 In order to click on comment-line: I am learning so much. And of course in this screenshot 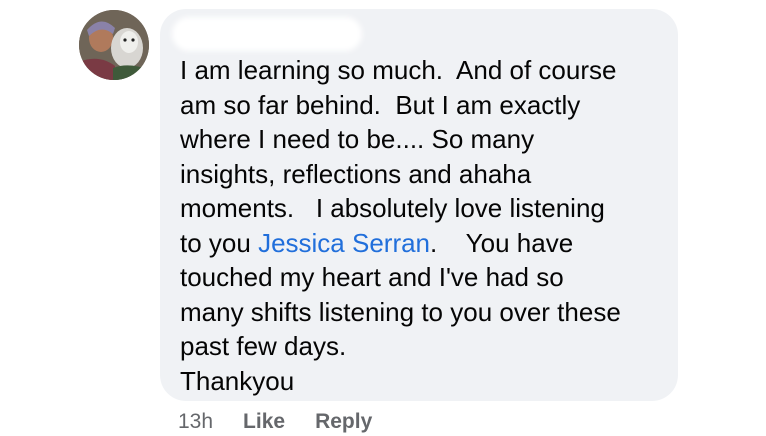, I will do `click(398, 70)`.